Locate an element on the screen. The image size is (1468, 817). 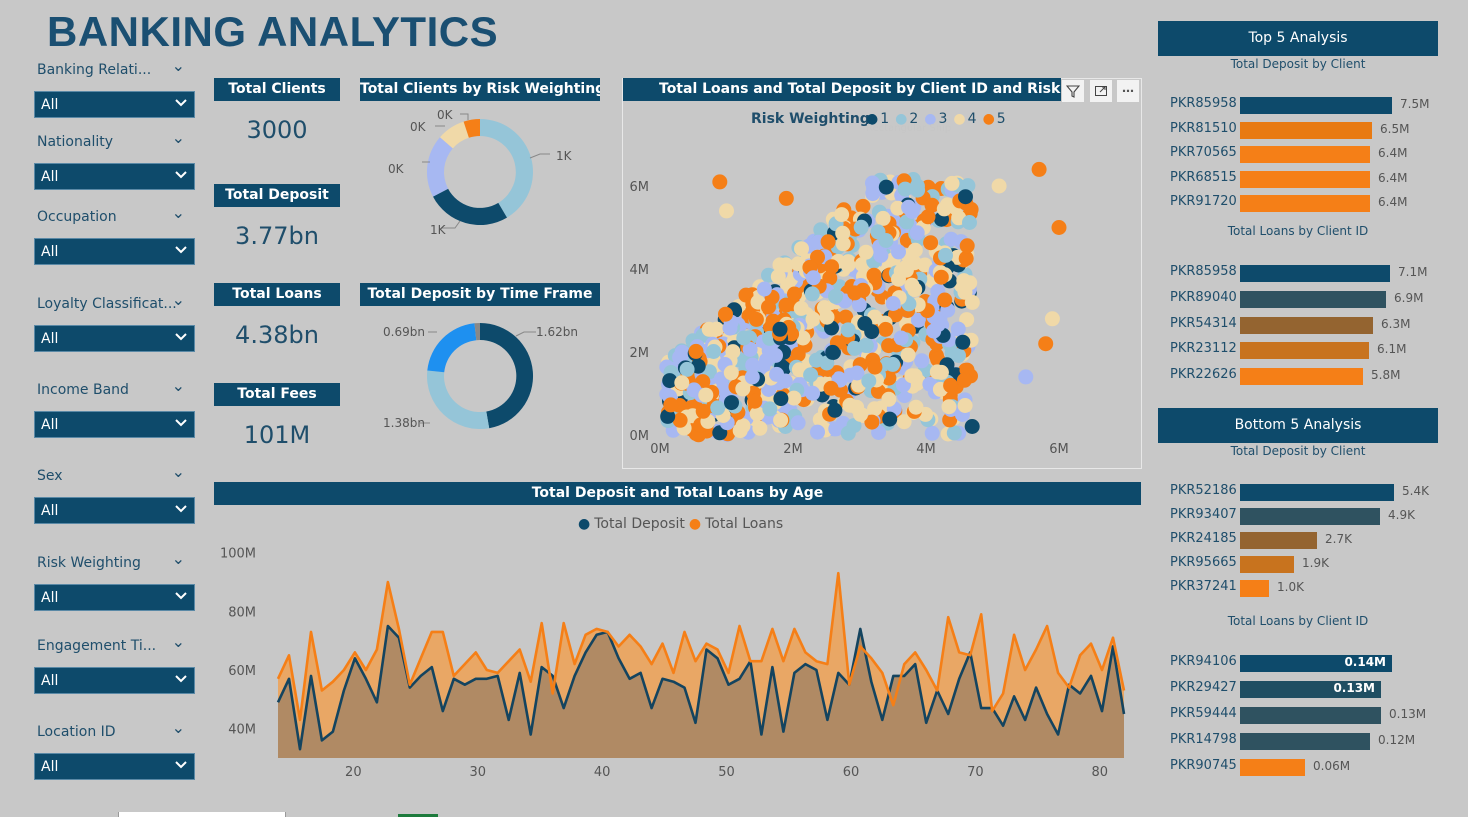
slicer-dropdown-4: All is located at coordinates (114, 424).